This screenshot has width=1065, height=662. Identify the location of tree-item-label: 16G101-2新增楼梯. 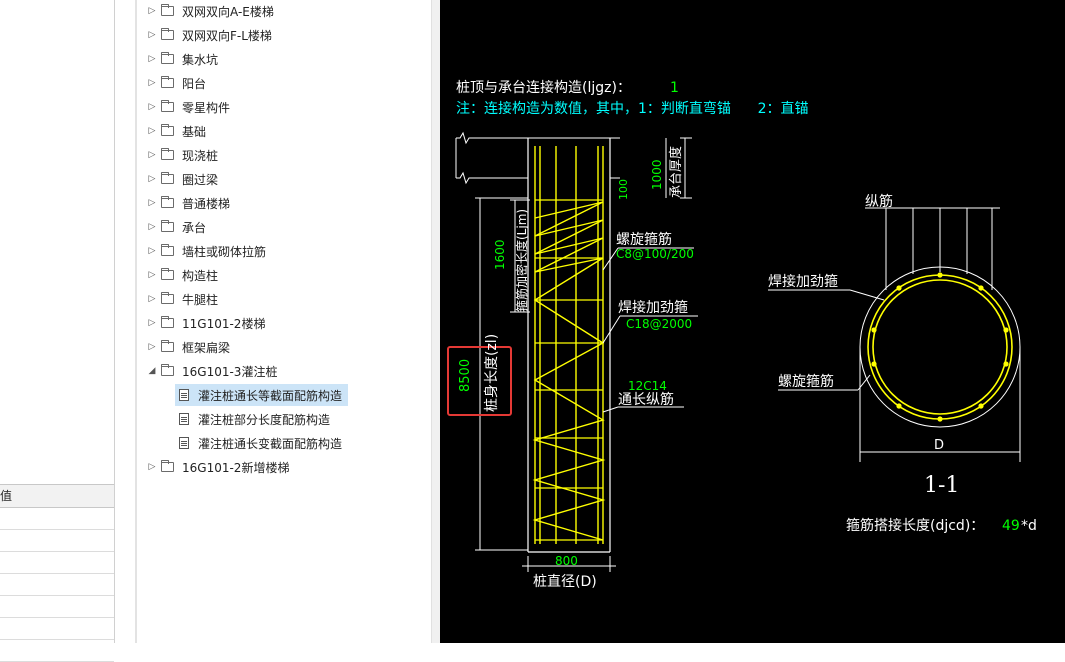
(236, 467).